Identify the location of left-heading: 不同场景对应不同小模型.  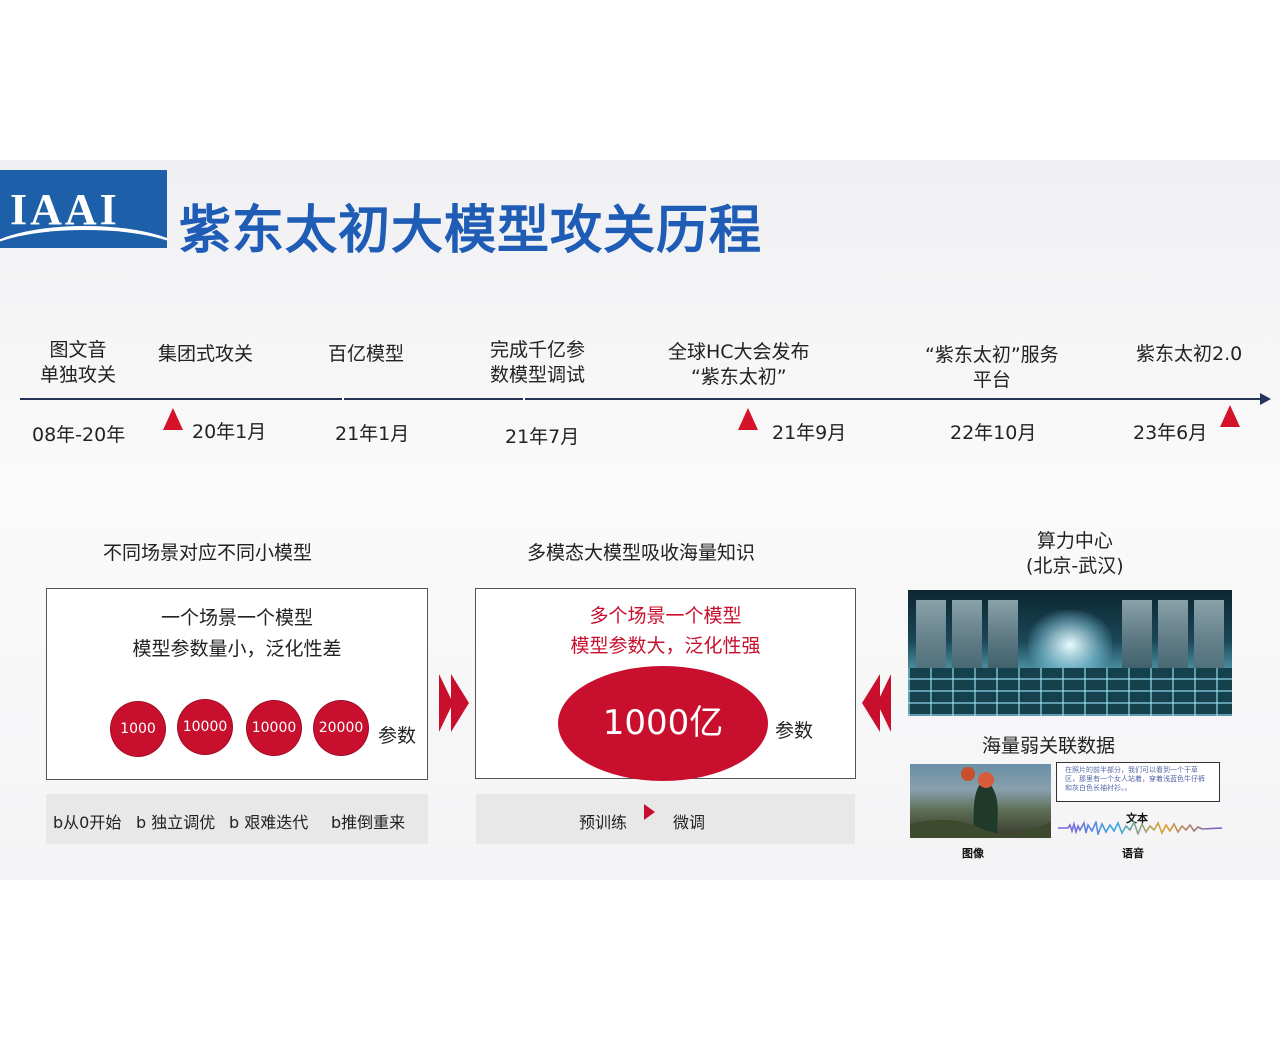
(208, 553).